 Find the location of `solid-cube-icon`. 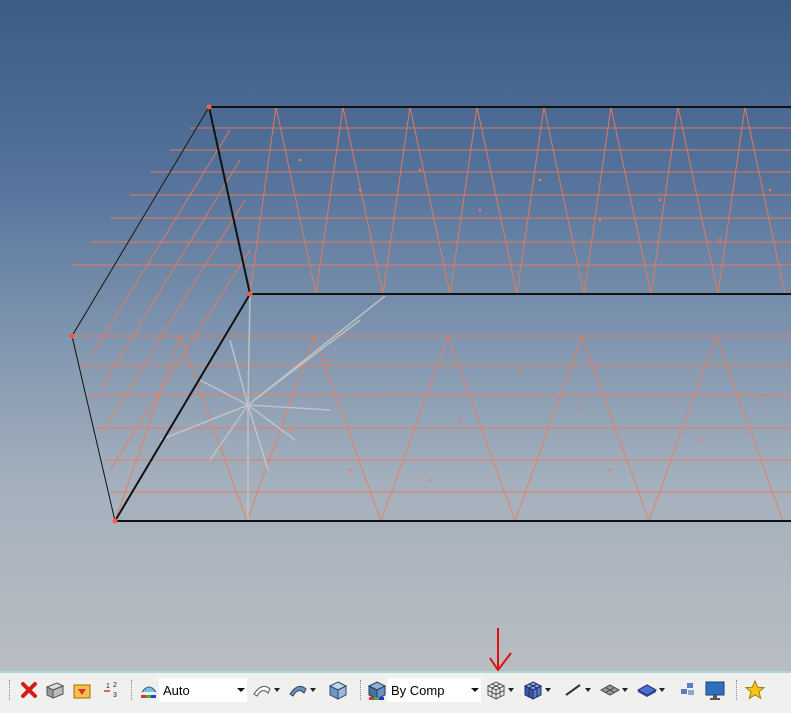

solid-cube-icon is located at coordinates (338, 690).